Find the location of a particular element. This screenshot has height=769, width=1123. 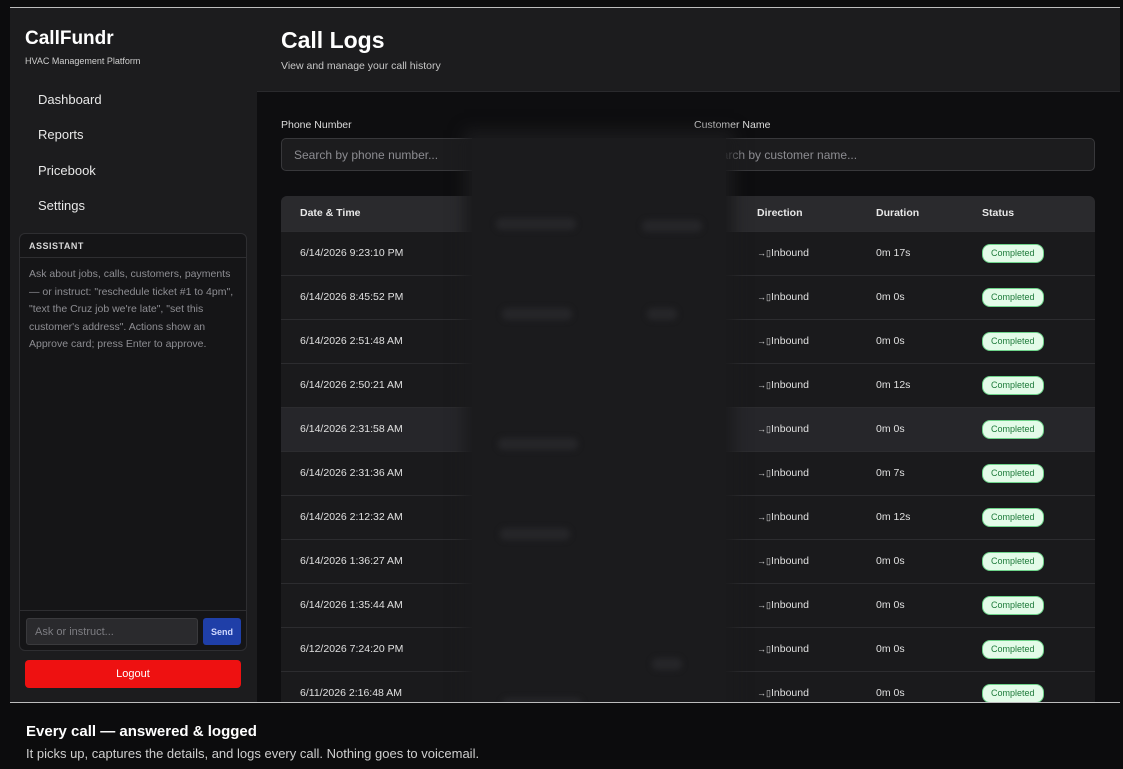

nav-item-dashboard: Dashboard is located at coordinates (135, 100).